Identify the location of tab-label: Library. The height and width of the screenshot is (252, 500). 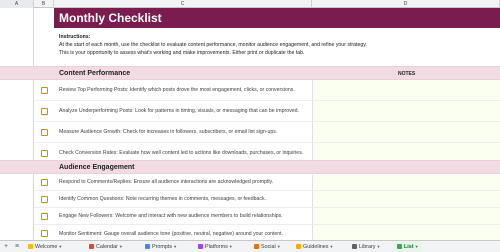
(367, 247).